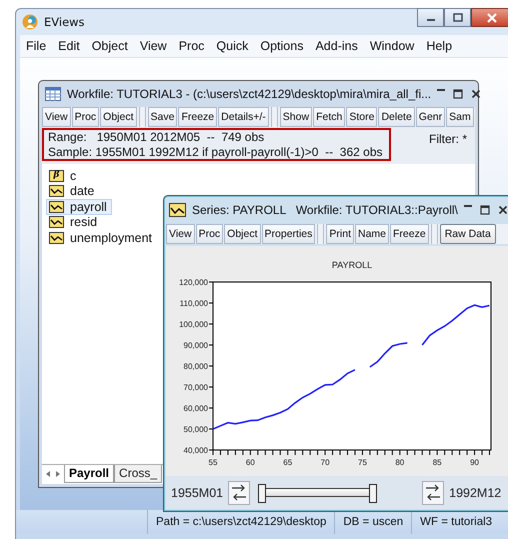 The width and height of the screenshot is (508, 539). What do you see at coordinates (296, 117) in the screenshot?
I see `toolbar-button: Show` at bounding box center [296, 117].